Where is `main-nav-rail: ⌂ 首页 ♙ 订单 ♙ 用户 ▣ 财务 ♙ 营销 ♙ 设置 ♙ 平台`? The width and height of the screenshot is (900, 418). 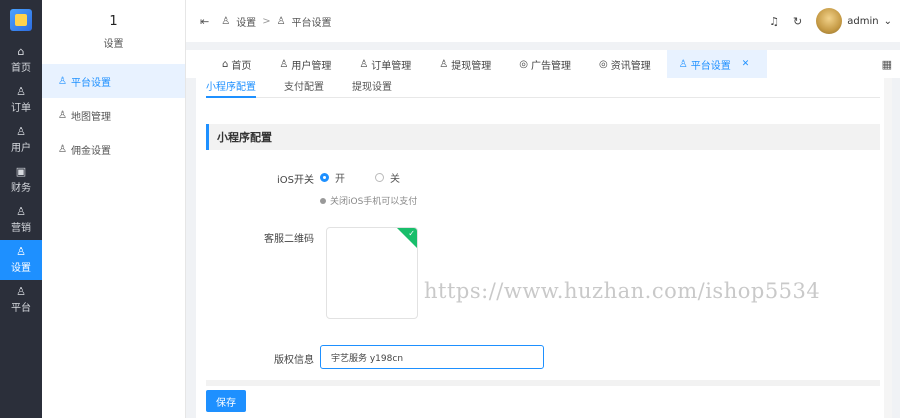
main-nav-rail: ⌂ 首页 ♙ 订单 ♙ 用户 ▣ 财务 ♙ 营销 ♙ 设置 ♙ 平台 is located at coordinates (21, 209).